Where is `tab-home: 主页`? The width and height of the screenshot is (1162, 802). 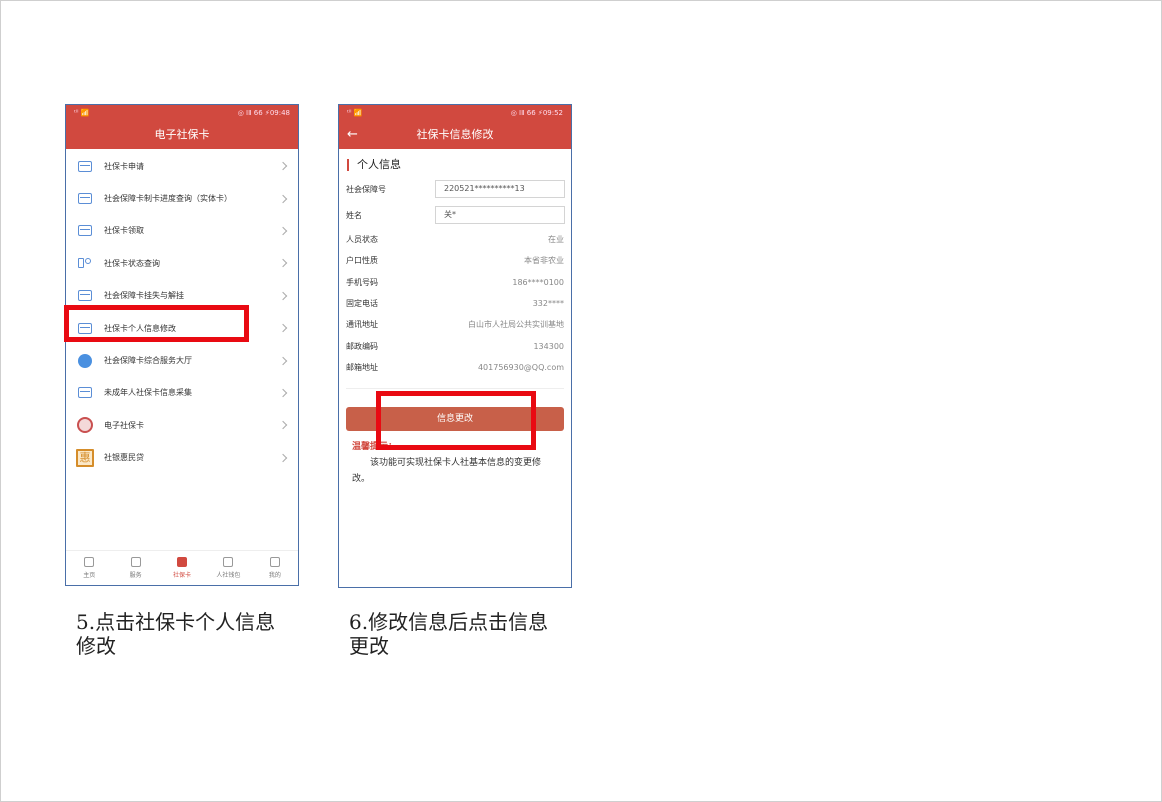 tab-home: 主页 is located at coordinates (89, 568).